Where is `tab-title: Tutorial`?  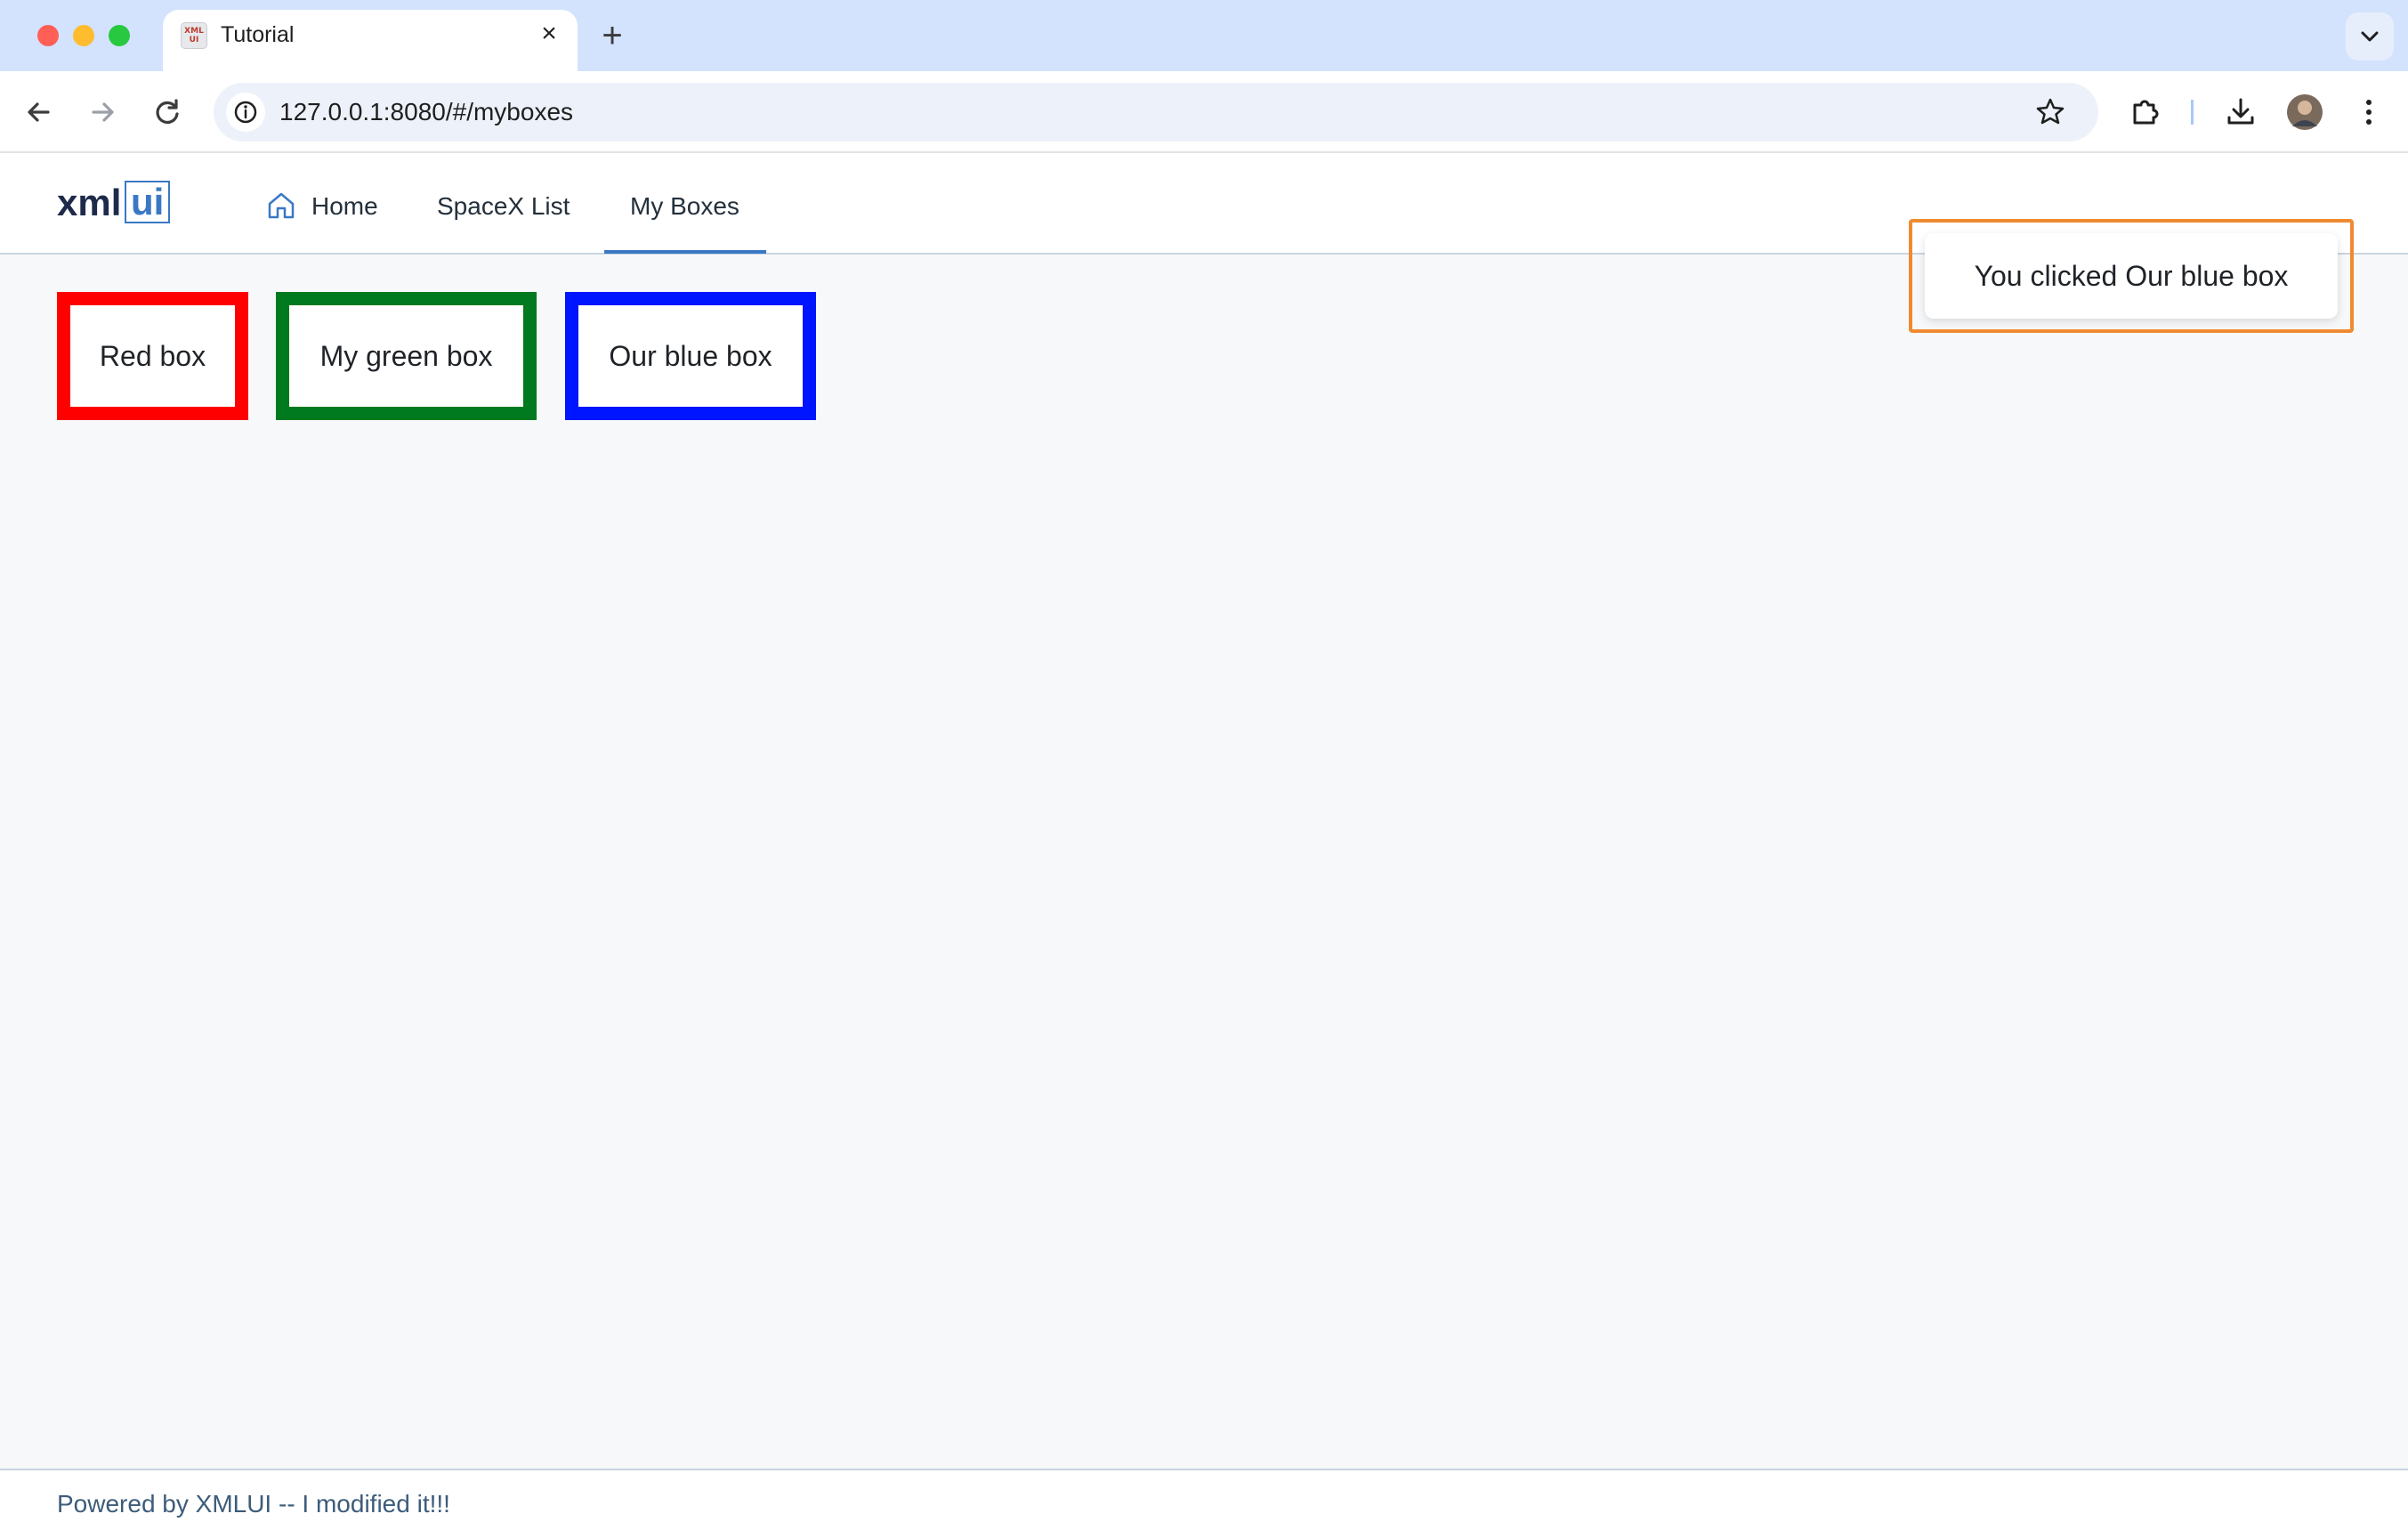 tab-title: Tutorial is located at coordinates (258, 34).